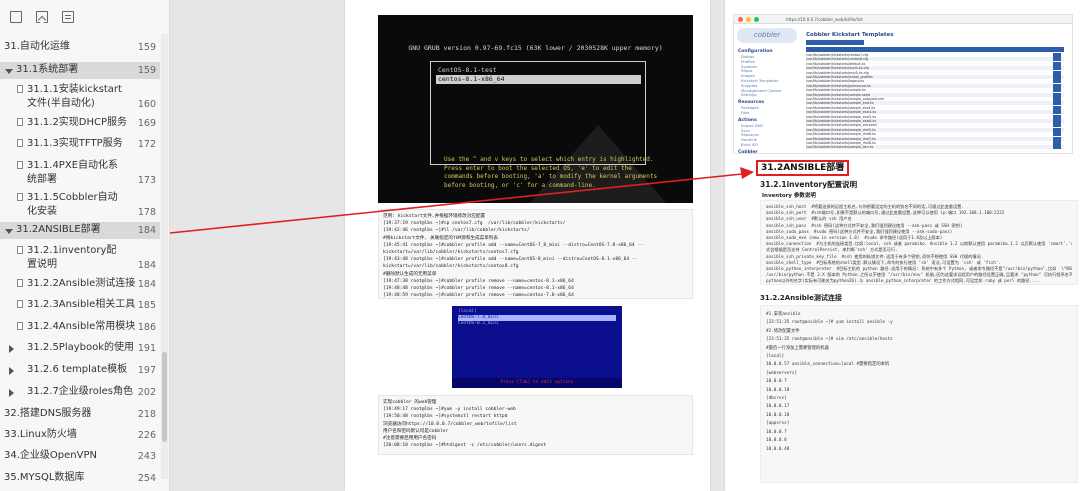  Describe the element at coordinates (767, 35) in the screenshot. I see `cobbler-logo: cobbler` at that location.